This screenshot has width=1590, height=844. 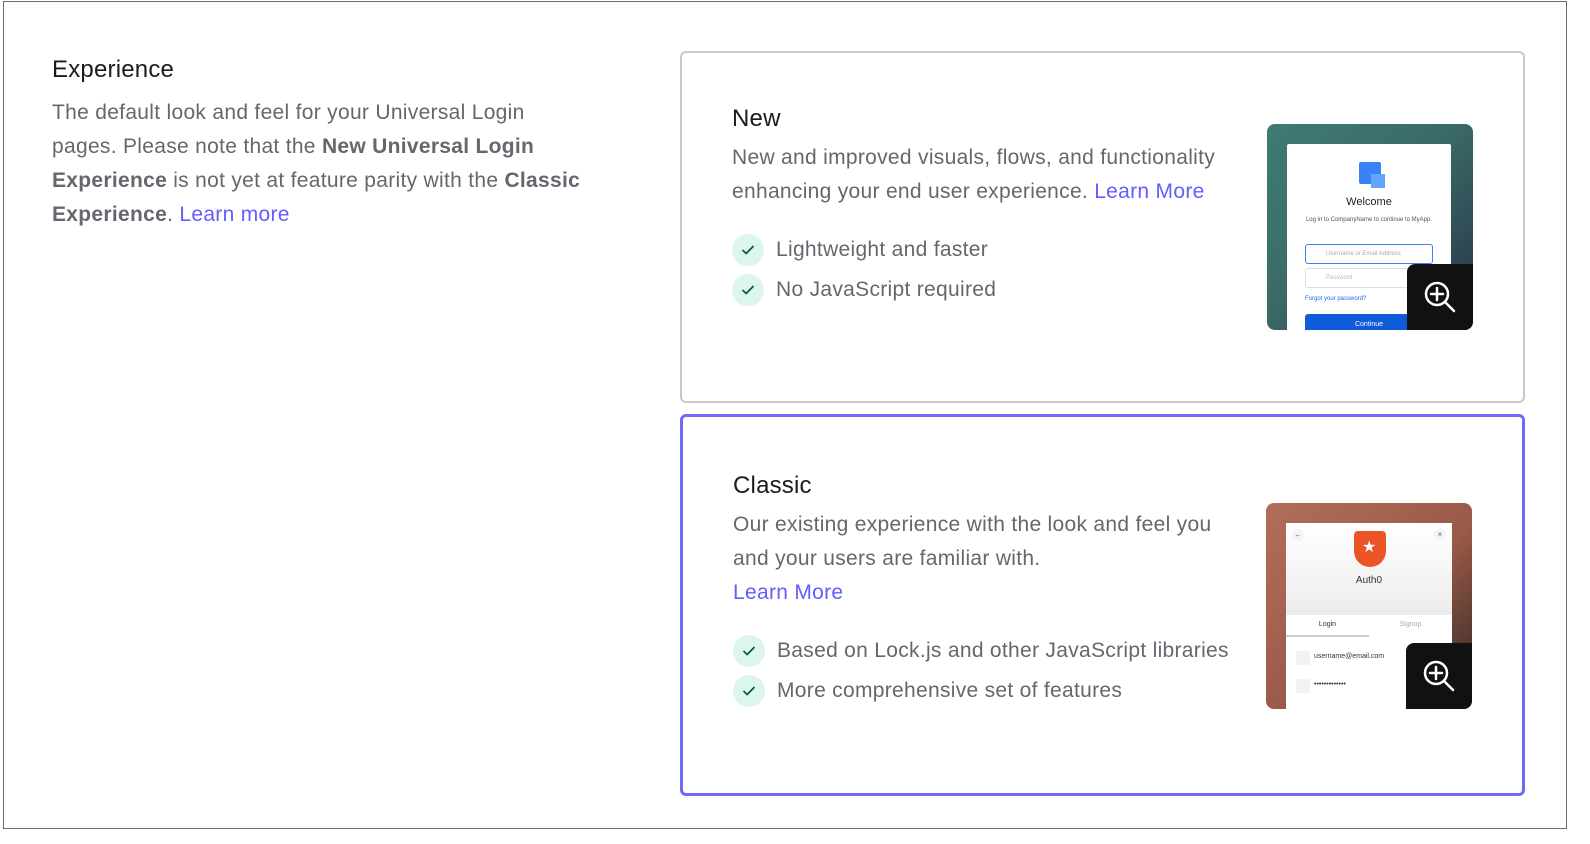 I want to click on back-arrow-icon: ←, so click(x=1298, y=535).